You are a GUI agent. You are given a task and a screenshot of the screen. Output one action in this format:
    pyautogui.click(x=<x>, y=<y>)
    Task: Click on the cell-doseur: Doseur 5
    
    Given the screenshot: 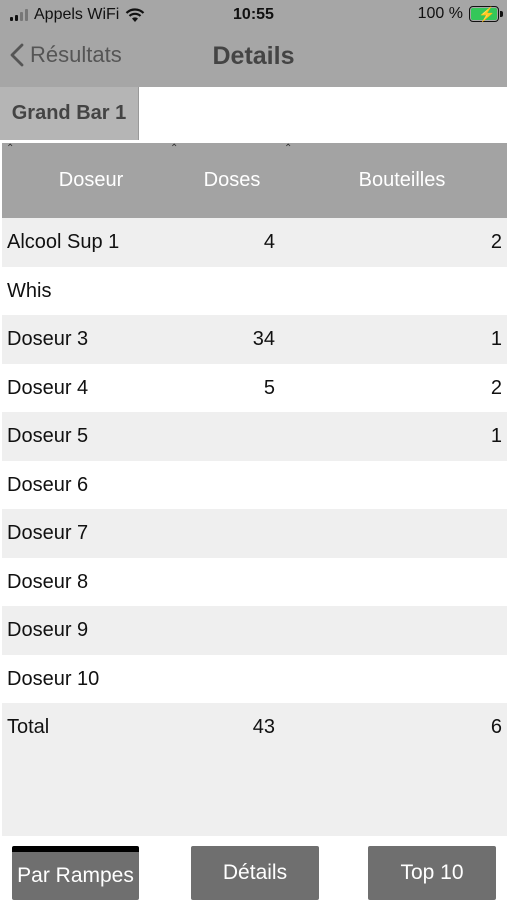 What is the action you would take?
    pyautogui.click(x=48, y=436)
    